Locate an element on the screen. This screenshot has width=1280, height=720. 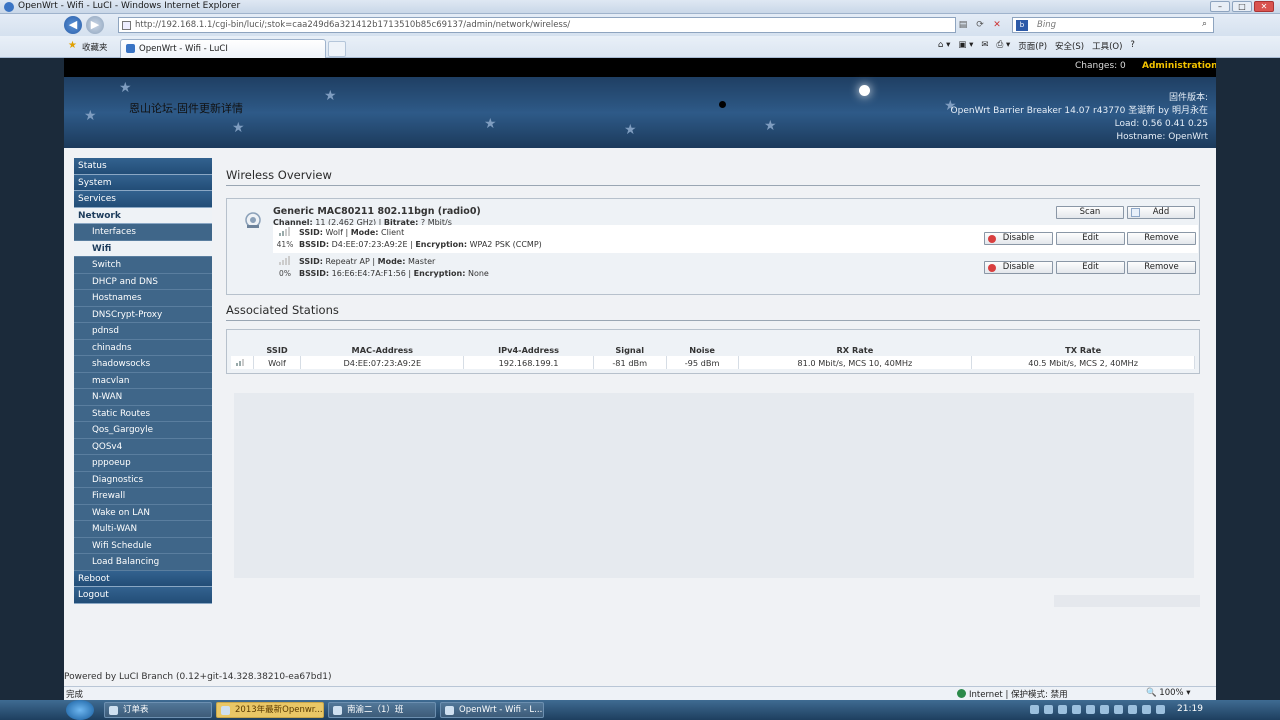
submenu-diagnostics: Diagnostics is located at coordinates (143, 479).